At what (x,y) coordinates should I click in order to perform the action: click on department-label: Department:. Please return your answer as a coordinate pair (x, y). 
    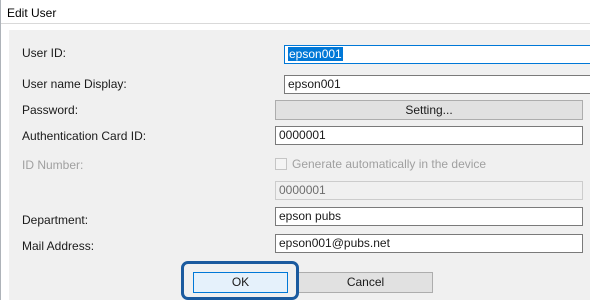
    Looking at the image, I should click on (55, 220).